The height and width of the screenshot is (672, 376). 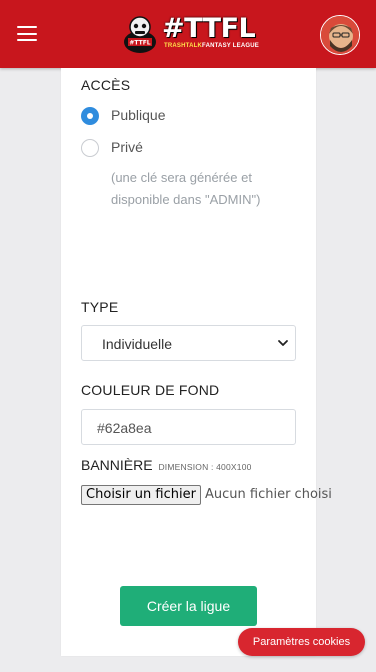 What do you see at coordinates (138, 115) in the screenshot?
I see `radio-label-publique: Publique` at bounding box center [138, 115].